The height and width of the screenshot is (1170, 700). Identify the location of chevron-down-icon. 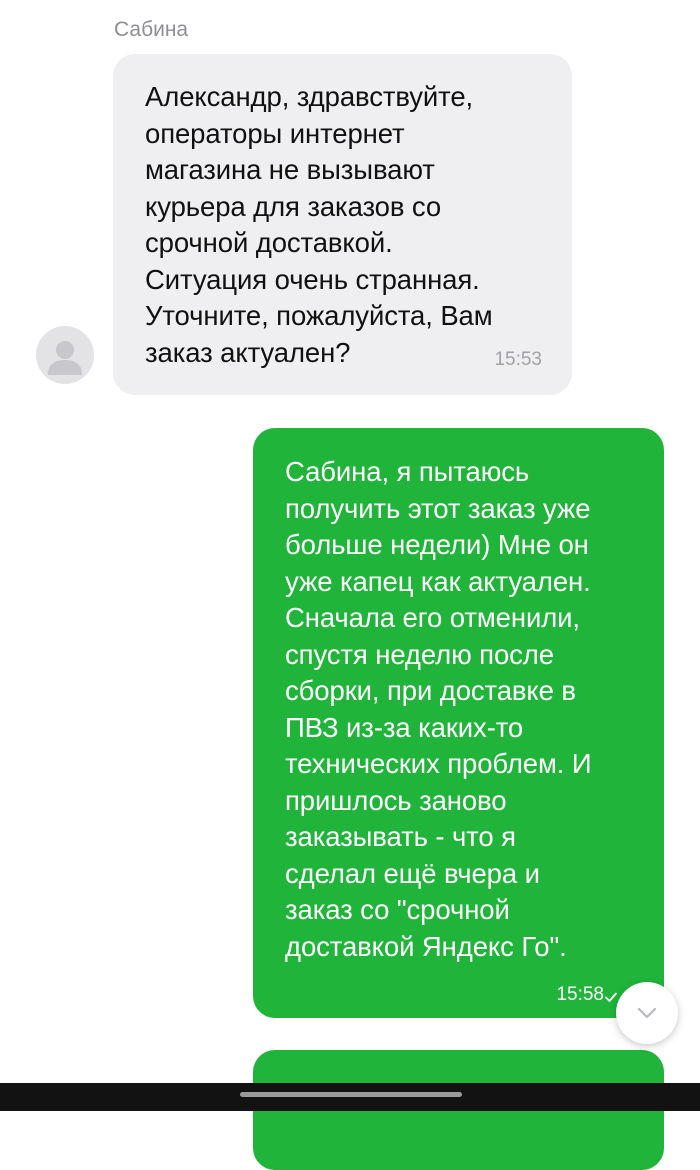
(647, 1013).